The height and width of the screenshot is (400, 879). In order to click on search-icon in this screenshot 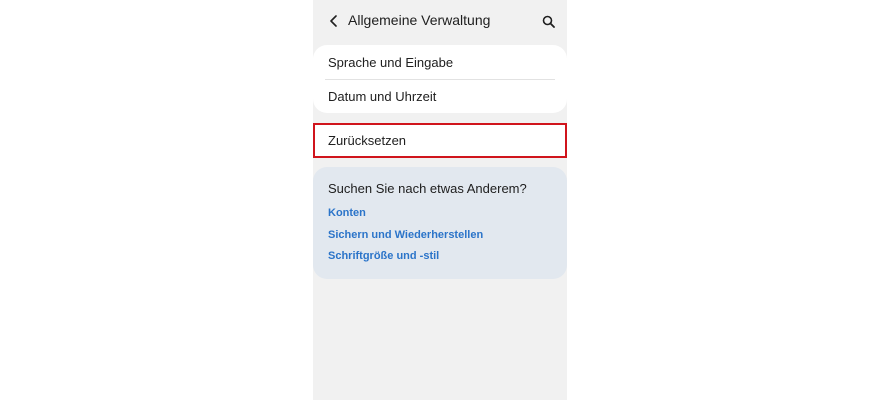, I will do `click(548, 21)`.